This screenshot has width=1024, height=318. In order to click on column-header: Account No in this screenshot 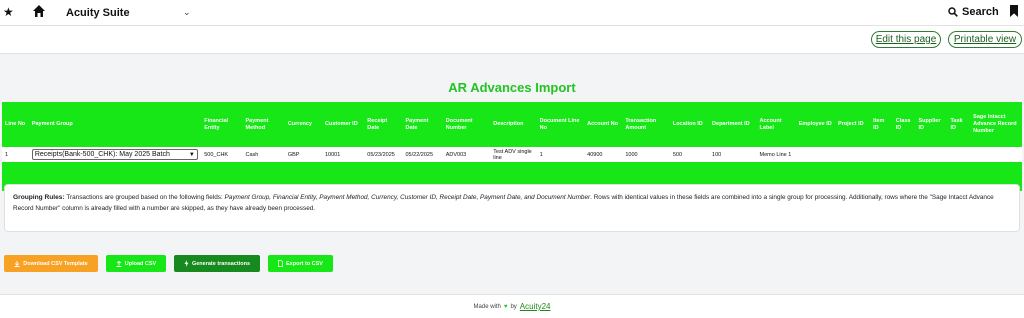, I will do `click(603, 124)`.